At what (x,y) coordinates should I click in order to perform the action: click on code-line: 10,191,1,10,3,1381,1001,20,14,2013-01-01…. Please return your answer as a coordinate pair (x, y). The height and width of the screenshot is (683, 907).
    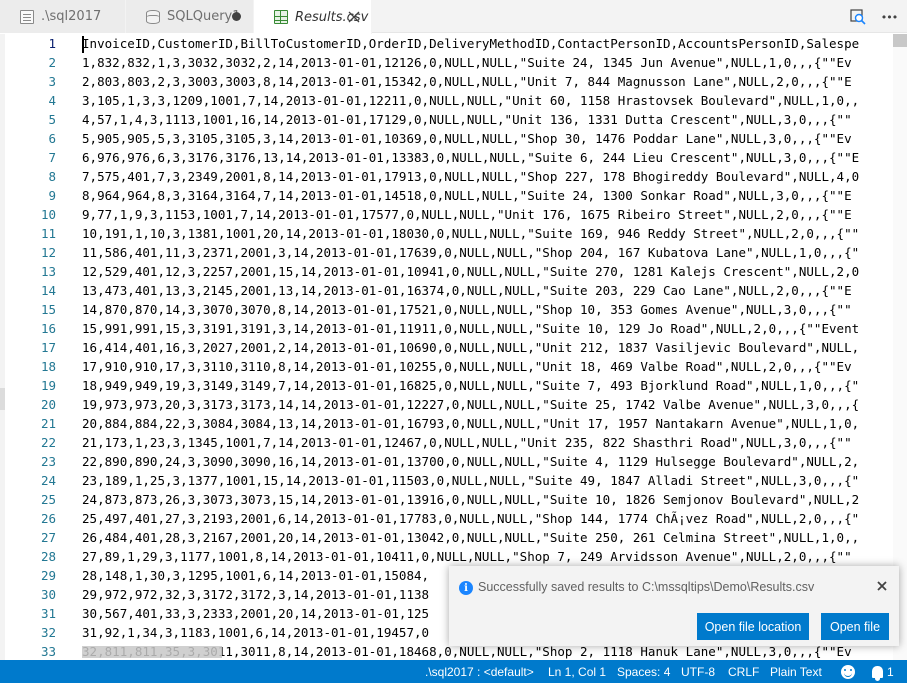
    Looking at the image, I should click on (470, 233).